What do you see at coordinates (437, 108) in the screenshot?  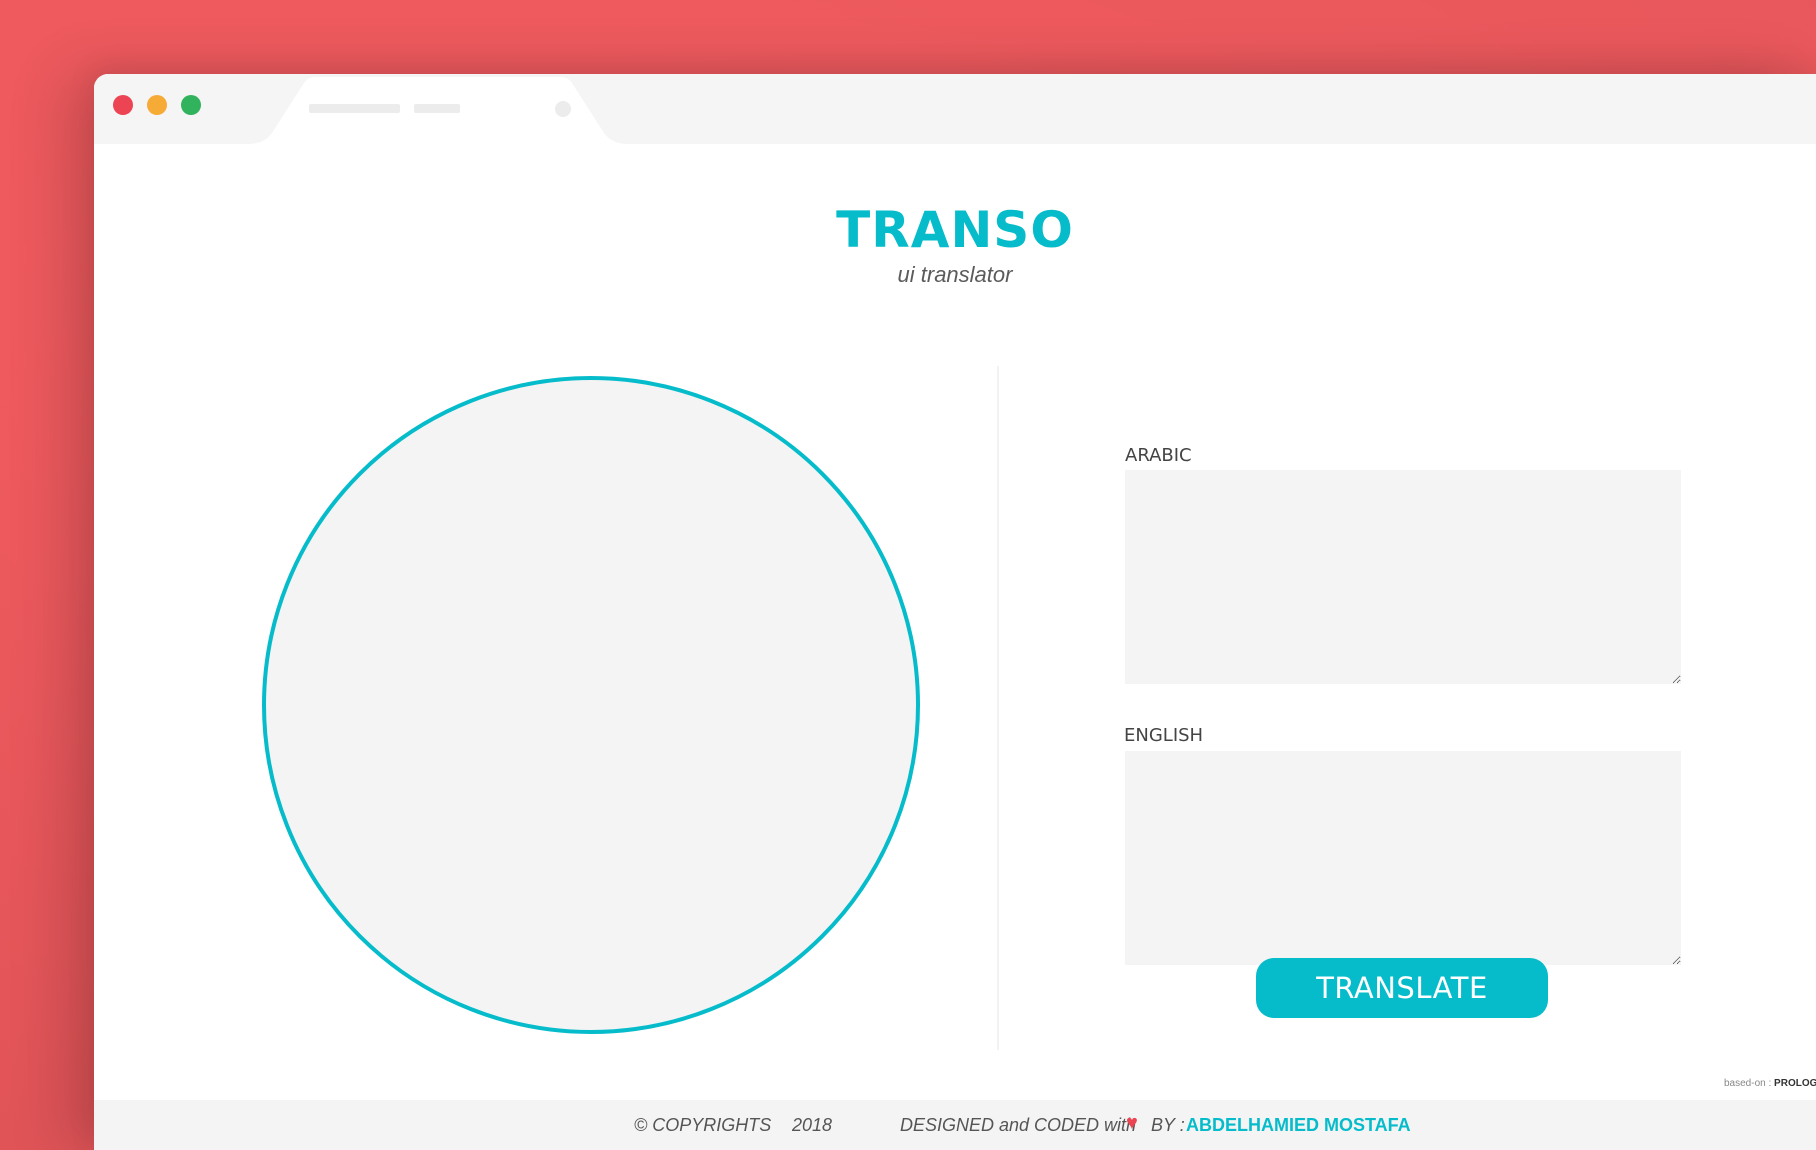 I see `tab-title-placeholder-short` at bounding box center [437, 108].